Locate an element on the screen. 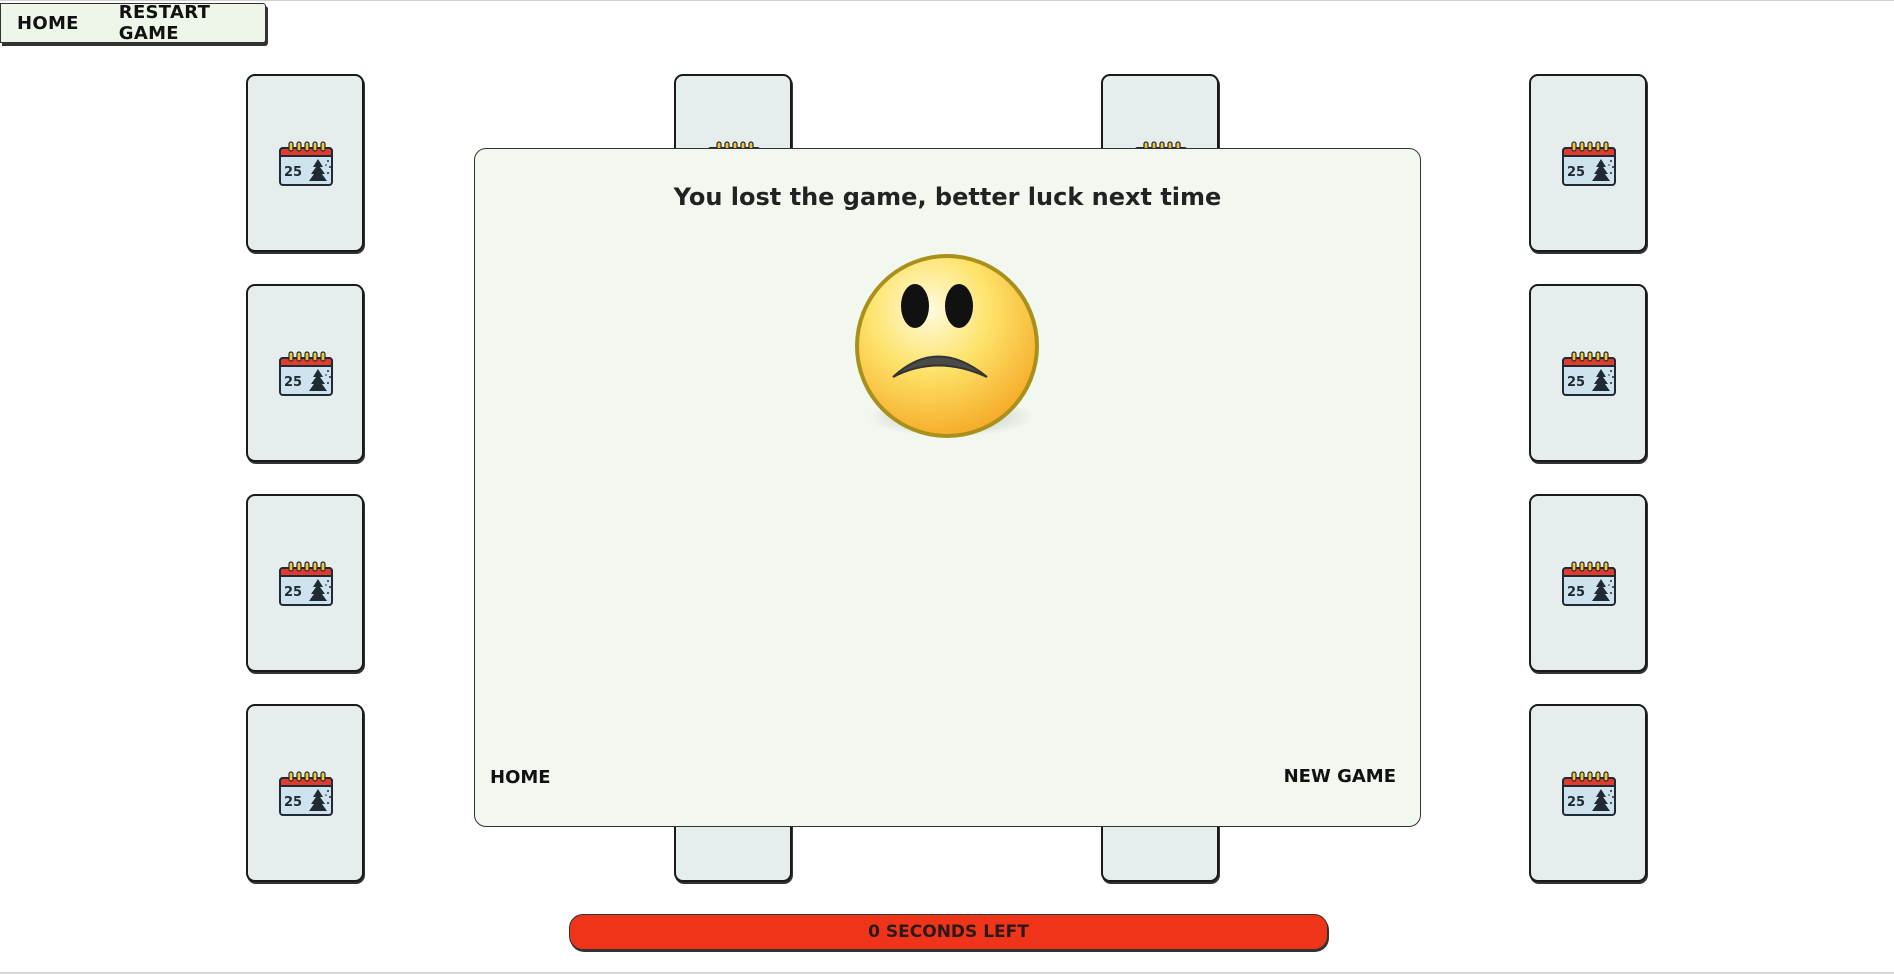 Image resolution: width=1894 pixels, height=974 pixels. top-toolbar: HOME RESTART GAME is located at coordinates (133, 23).